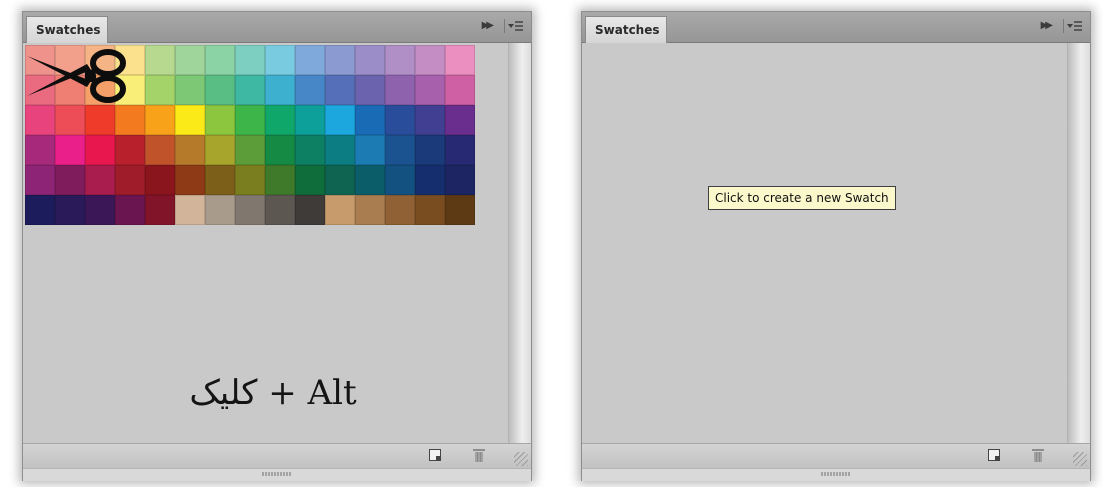 Image resolution: width=1103 pixels, height=487 pixels. Describe the element at coordinates (479, 450) in the screenshot. I see `trash-lid` at that location.